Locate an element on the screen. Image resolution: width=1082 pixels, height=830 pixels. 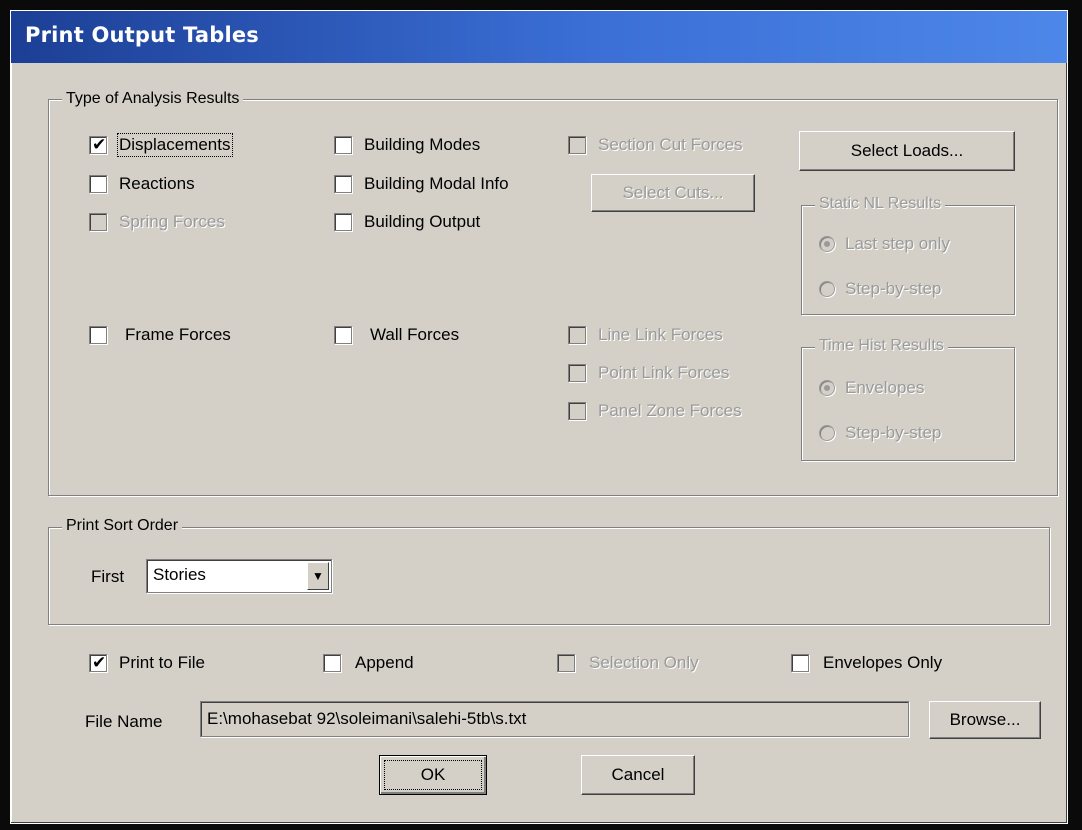
static-nl-last-step-radio: Last step only is located at coordinates (884, 244).